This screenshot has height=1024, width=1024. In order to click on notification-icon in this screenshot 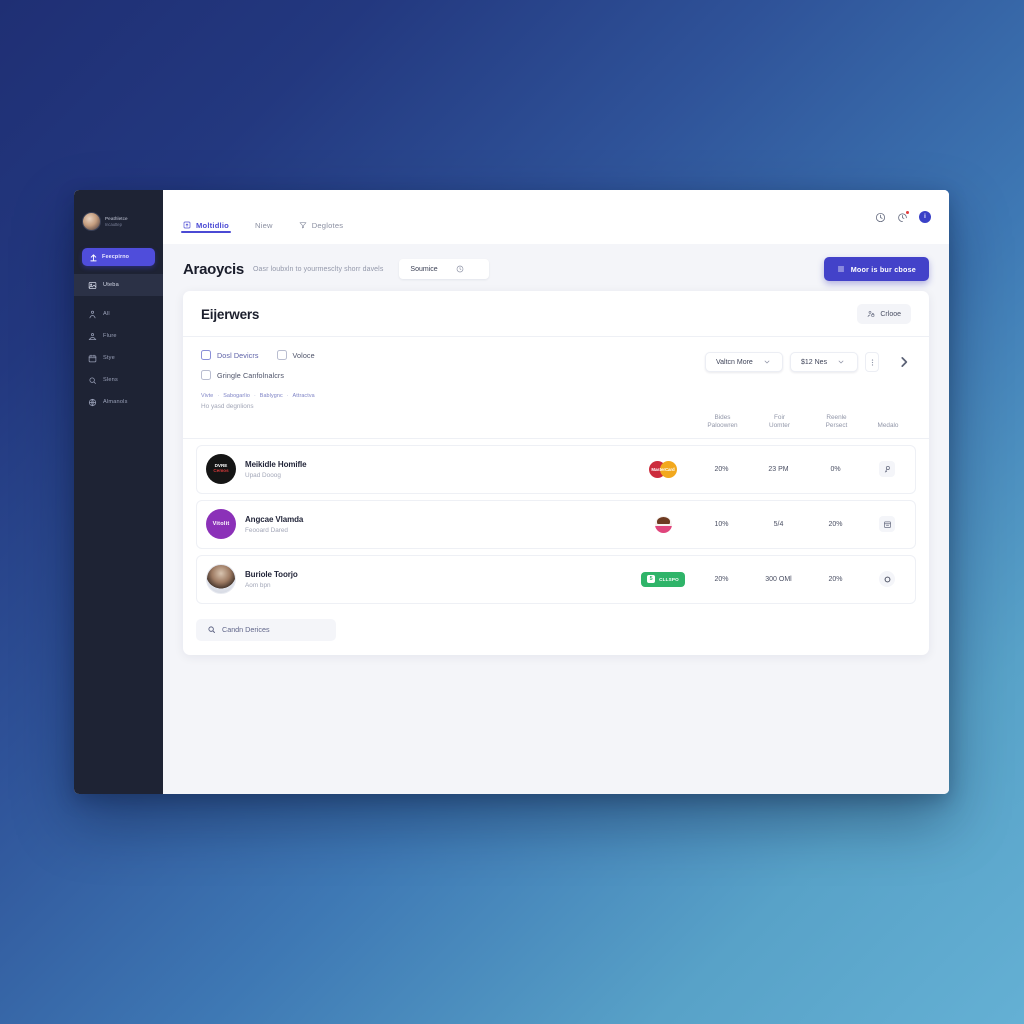, I will do `click(903, 216)`.